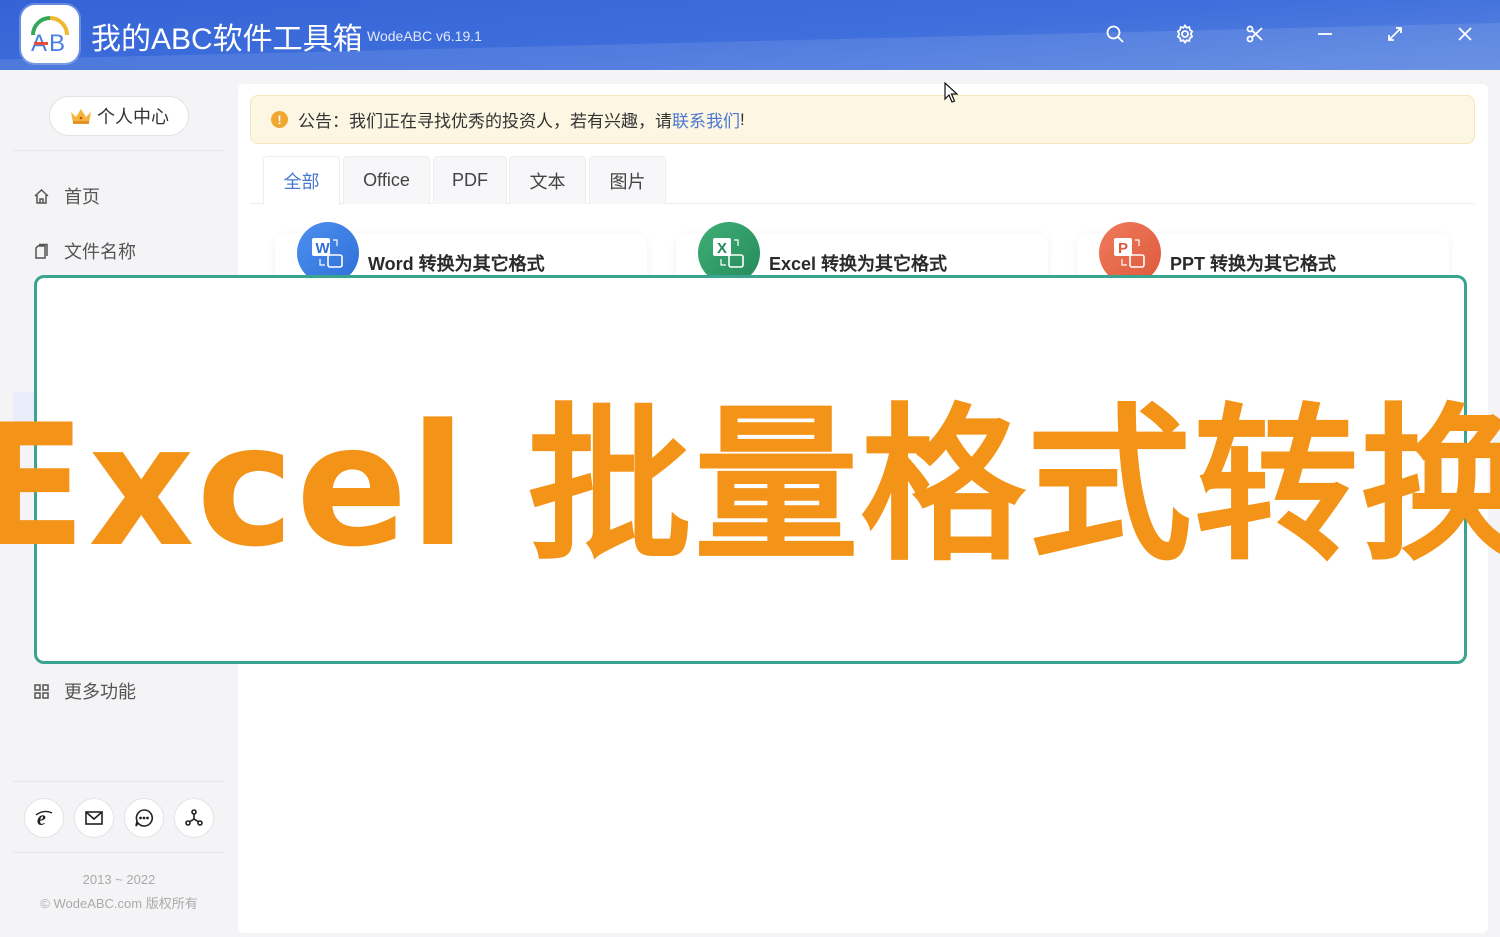 The height and width of the screenshot is (937, 1500). What do you see at coordinates (119, 903) in the screenshot?
I see `footer-copyright: © WodeABC.com 版权所有` at bounding box center [119, 903].